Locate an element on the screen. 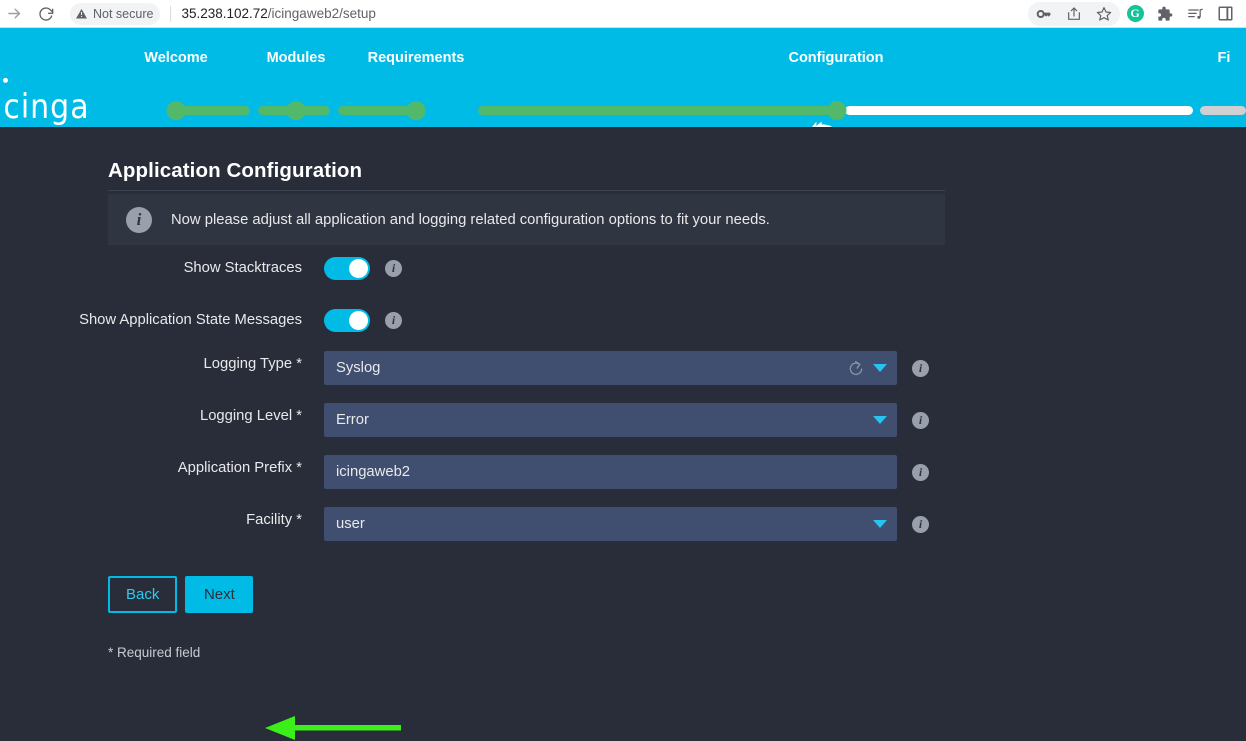 This screenshot has height=741, width=1246. share-icon is located at coordinates (1074, 14).